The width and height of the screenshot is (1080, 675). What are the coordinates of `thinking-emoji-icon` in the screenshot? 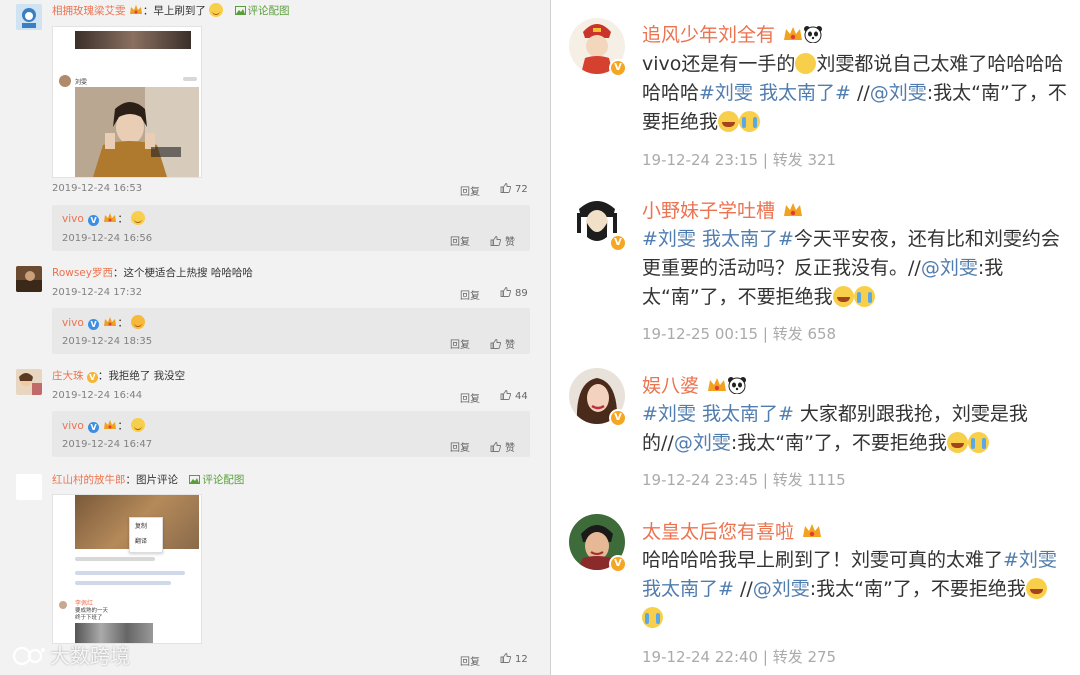 It's located at (216, 10).